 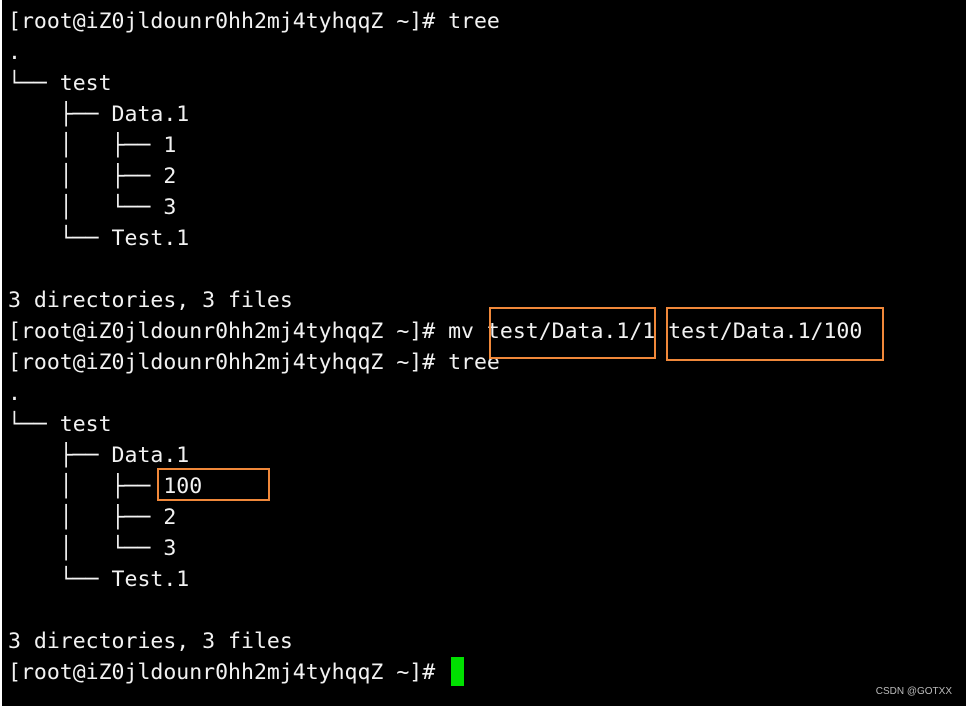 What do you see at coordinates (572, 333) in the screenshot?
I see `highlight-source-path` at bounding box center [572, 333].